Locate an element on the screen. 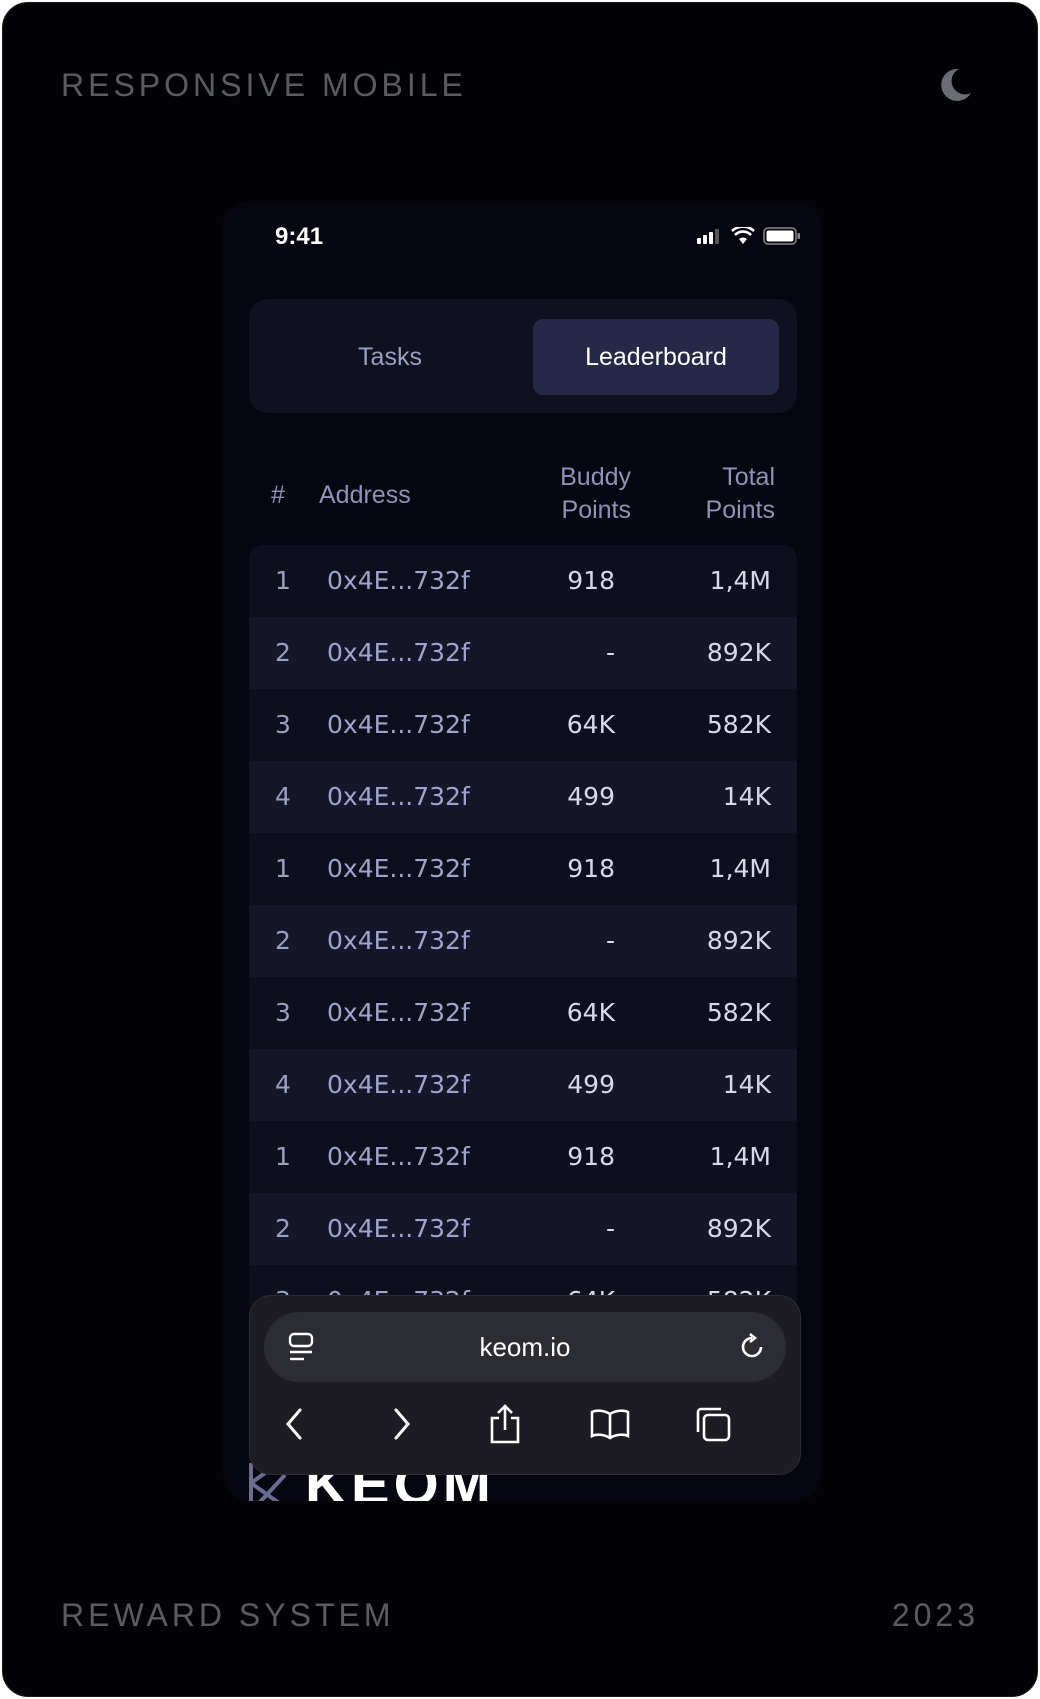 The width and height of the screenshot is (1040, 1699). header-address: Address is located at coordinates (365, 495).